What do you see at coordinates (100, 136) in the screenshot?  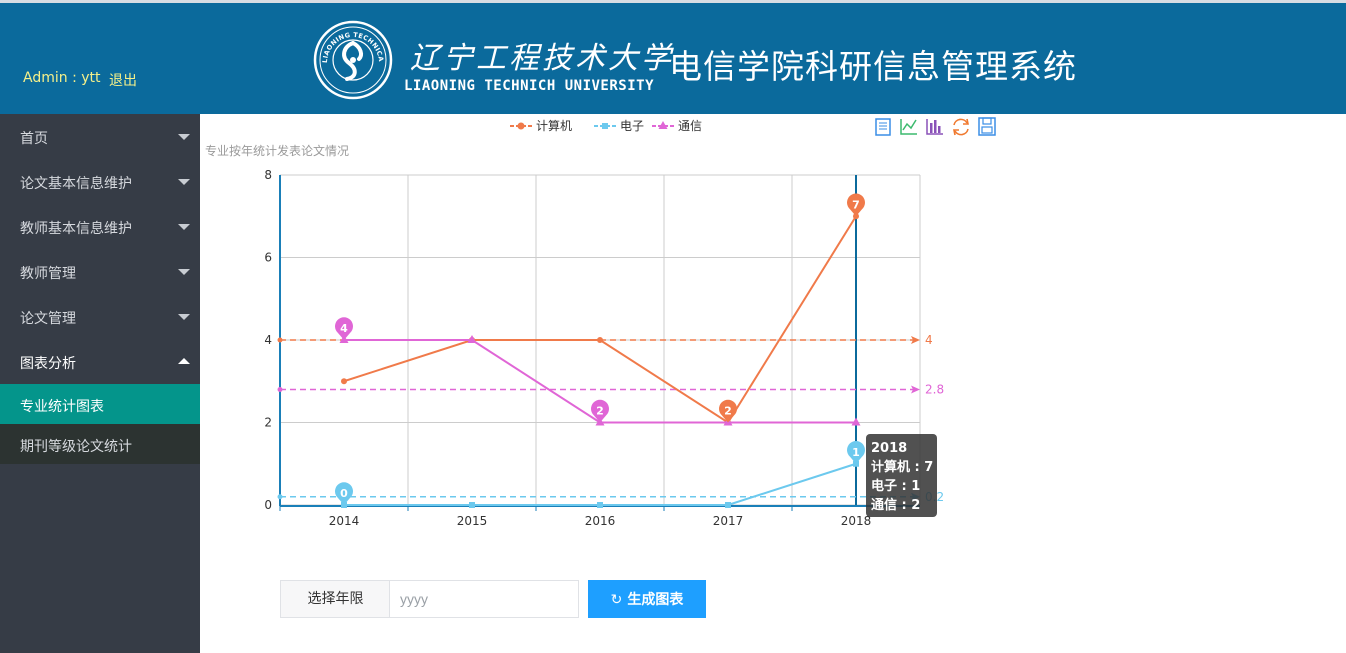 I see `sidebar-item-home: 首页` at bounding box center [100, 136].